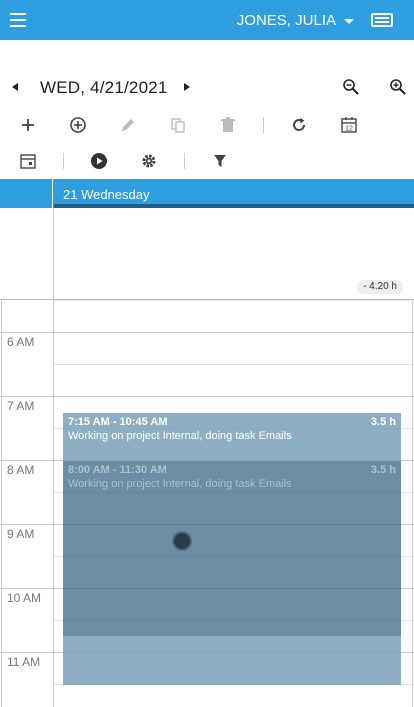  Describe the element at coordinates (128, 125) in the screenshot. I see `edit-icon` at that location.